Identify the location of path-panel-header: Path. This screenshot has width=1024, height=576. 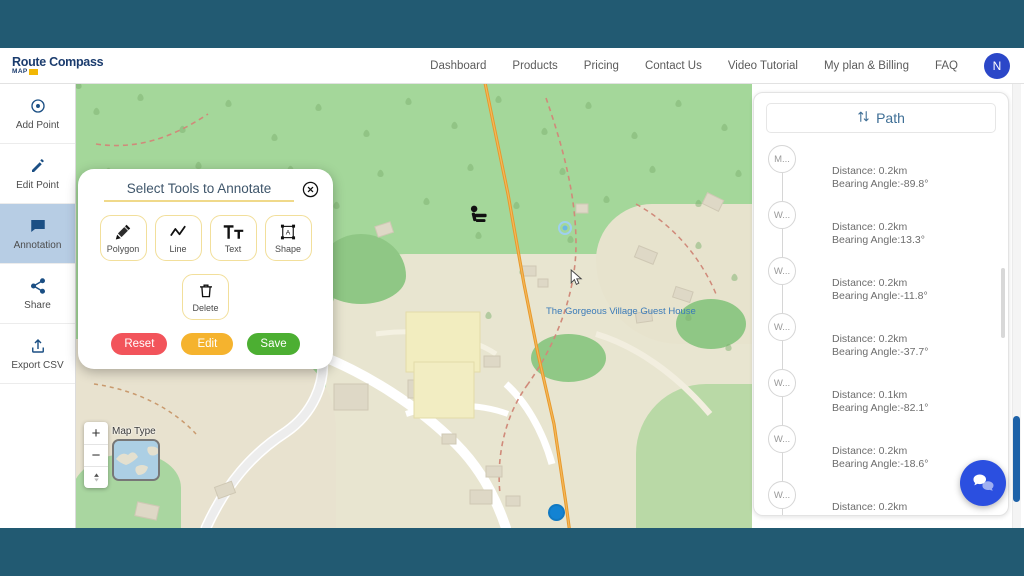
(881, 118).